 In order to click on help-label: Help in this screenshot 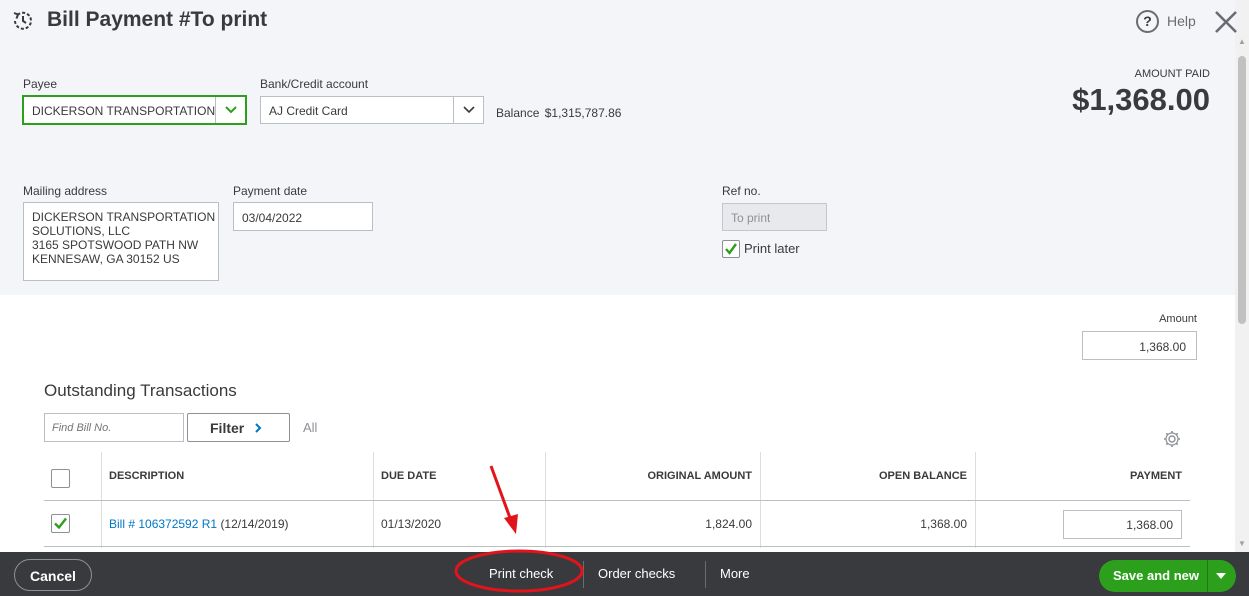, I will do `click(1181, 21)`.